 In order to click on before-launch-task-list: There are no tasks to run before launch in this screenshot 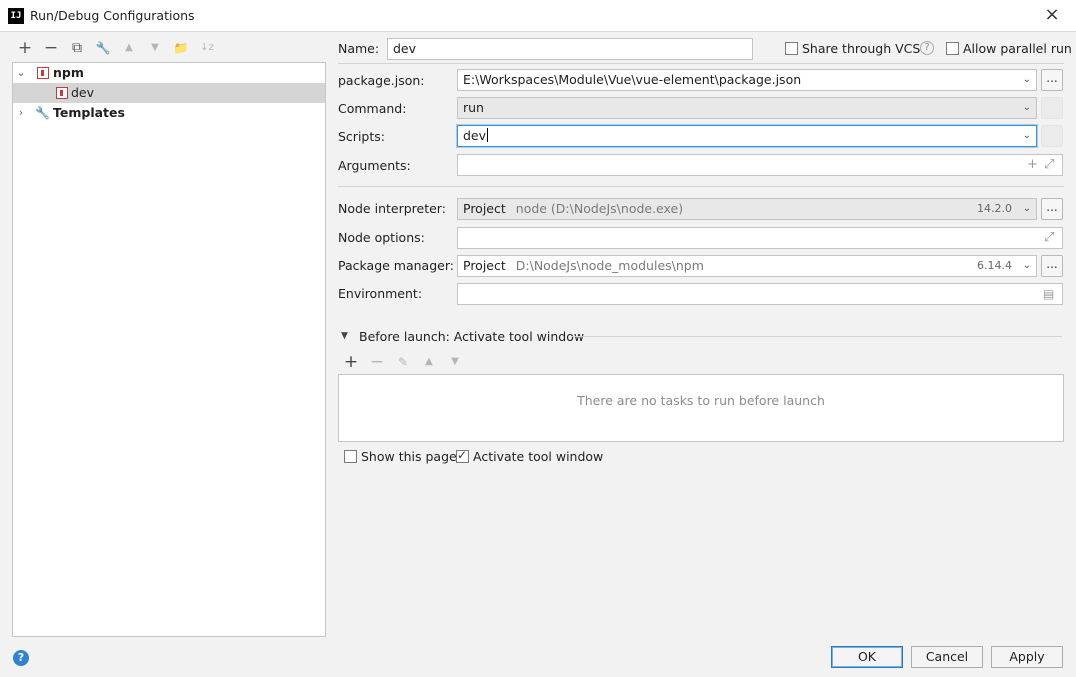, I will do `click(701, 408)`.